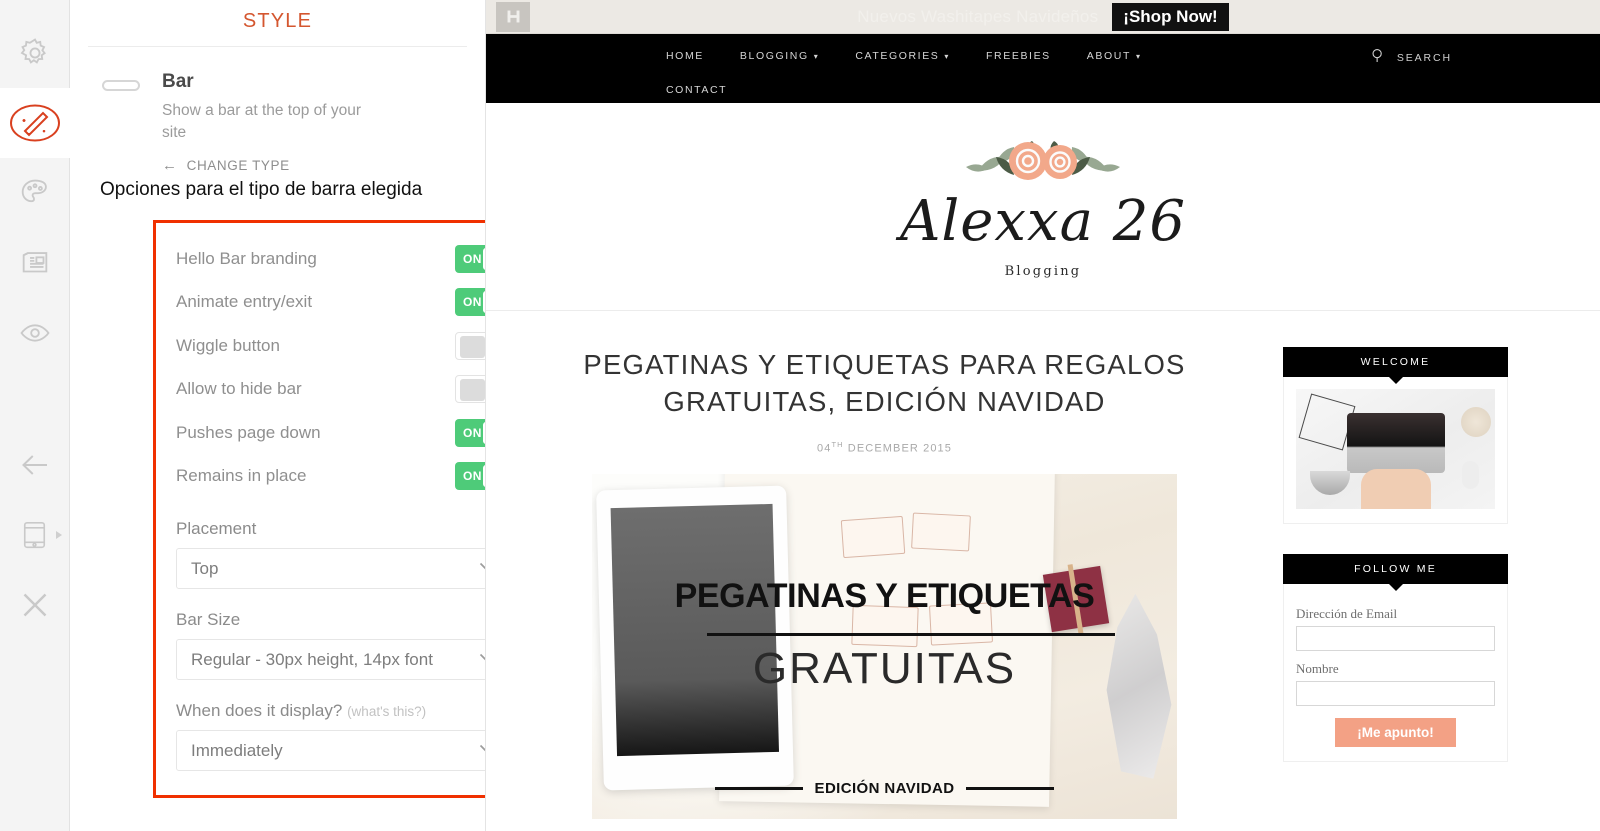 This screenshot has height=831, width=1600. I want to click on bar-type-description: Show a bar at the top of your site, so click(262, 121).